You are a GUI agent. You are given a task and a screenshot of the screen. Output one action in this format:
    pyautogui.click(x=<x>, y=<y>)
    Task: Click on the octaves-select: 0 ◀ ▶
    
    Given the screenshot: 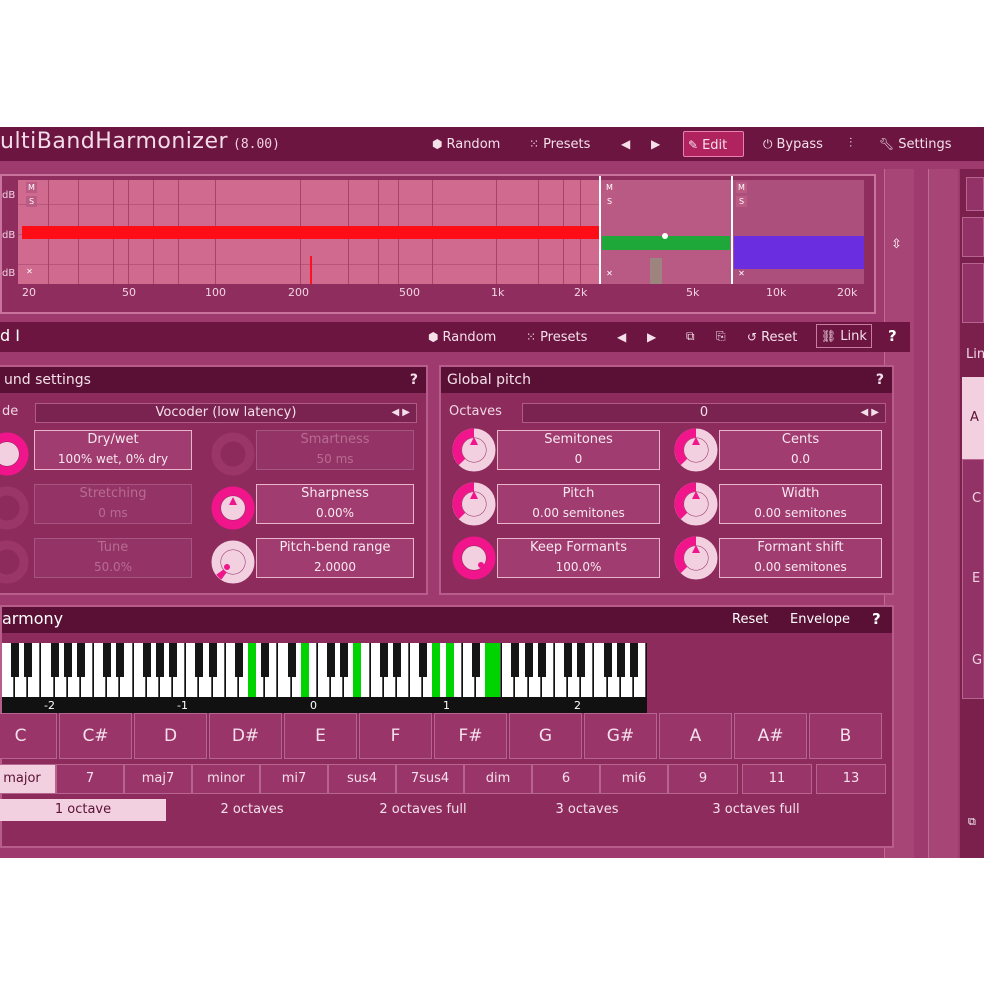 What is the action you would take?
    pyautogui.click(x=704, y=413)
    